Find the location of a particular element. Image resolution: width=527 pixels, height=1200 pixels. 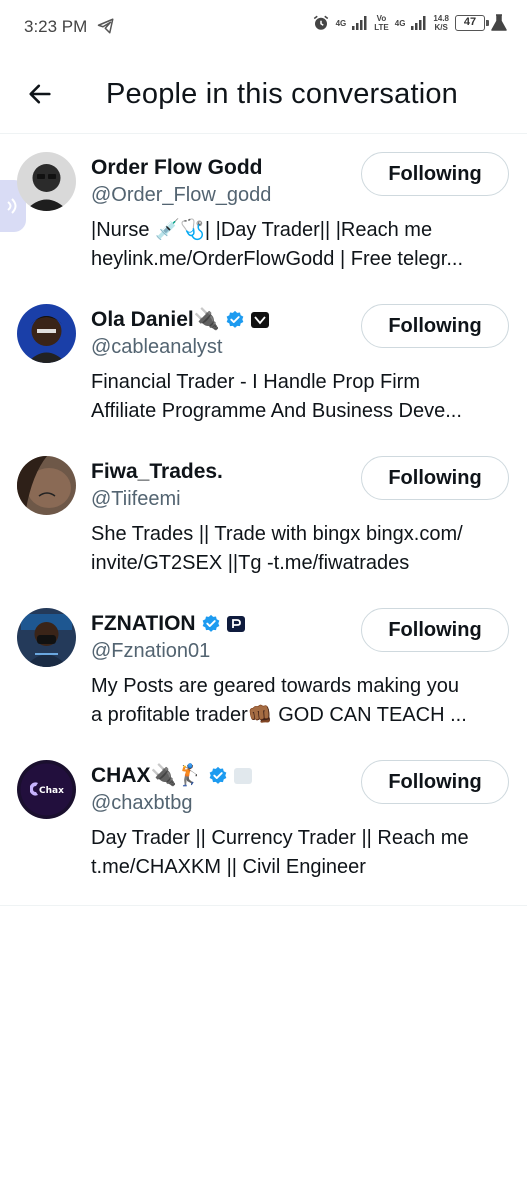

signal-icon is located at coordinates (359, 23).